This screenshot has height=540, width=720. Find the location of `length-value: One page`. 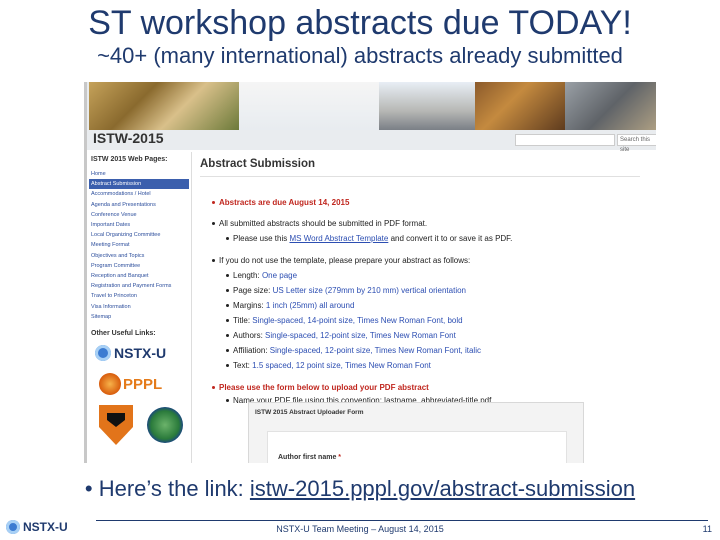

length-value: One page is located at coordinates (279, 275).